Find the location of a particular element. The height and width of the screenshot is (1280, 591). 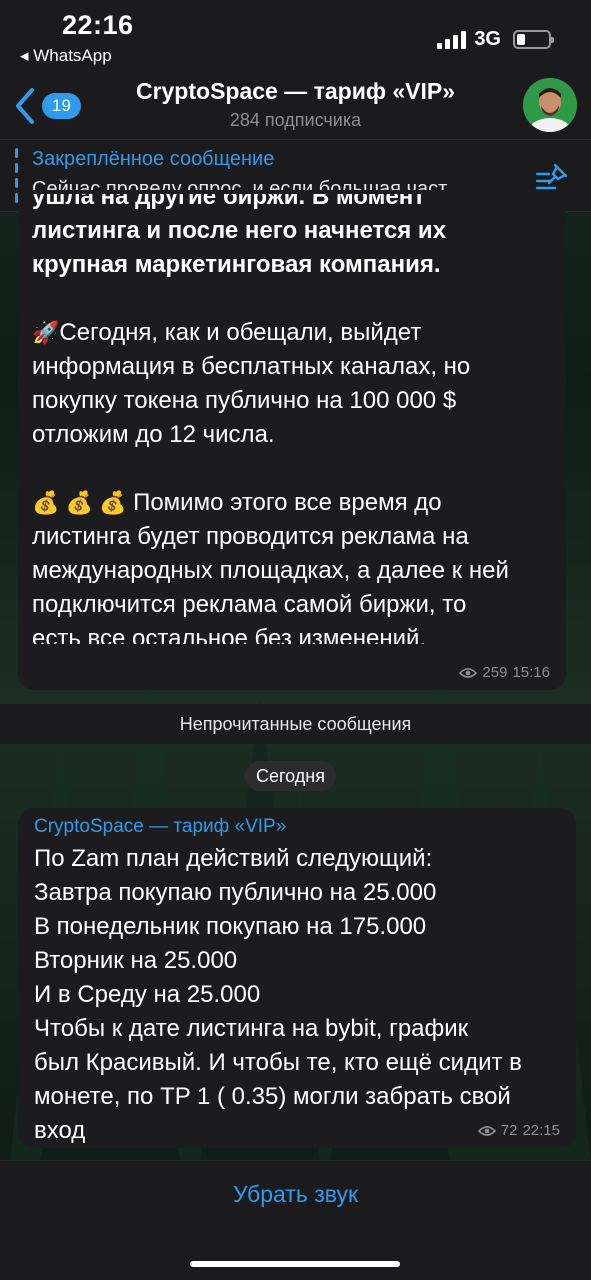

date-separator: Сегодня is located at coordinates (290, 776).